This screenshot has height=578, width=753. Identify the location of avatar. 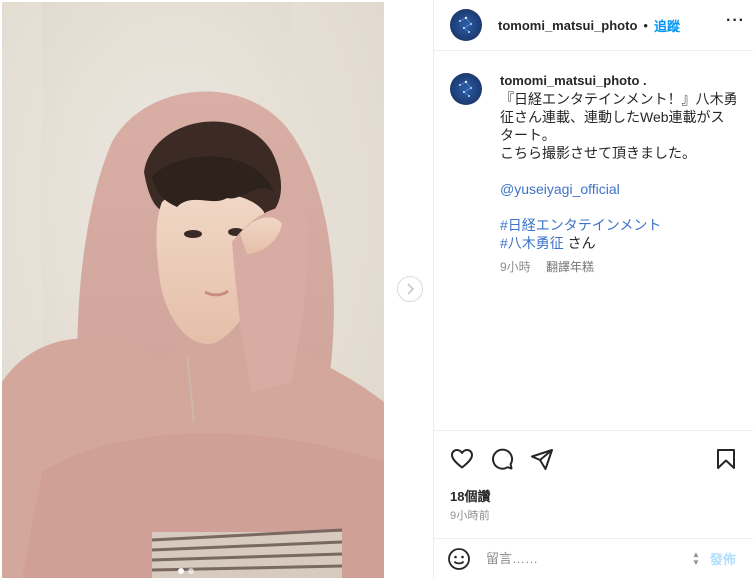
(466, 25).